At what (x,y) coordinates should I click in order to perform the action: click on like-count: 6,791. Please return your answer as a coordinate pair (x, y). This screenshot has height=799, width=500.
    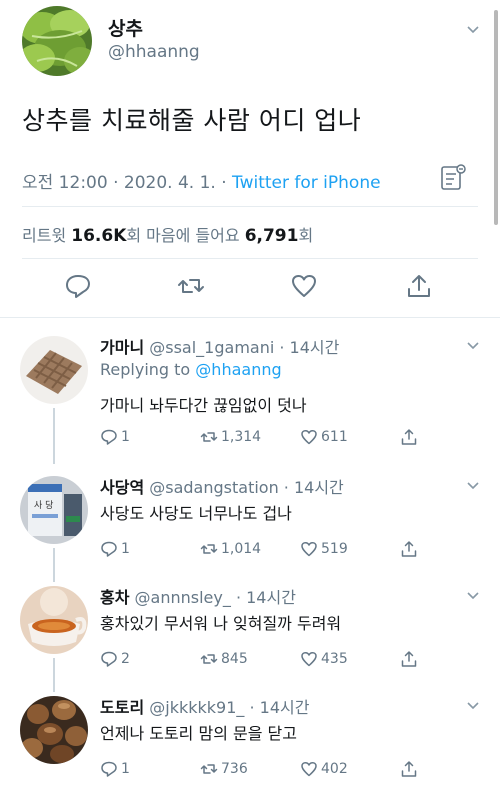
    Looking at the image, I should click on (271, 236).